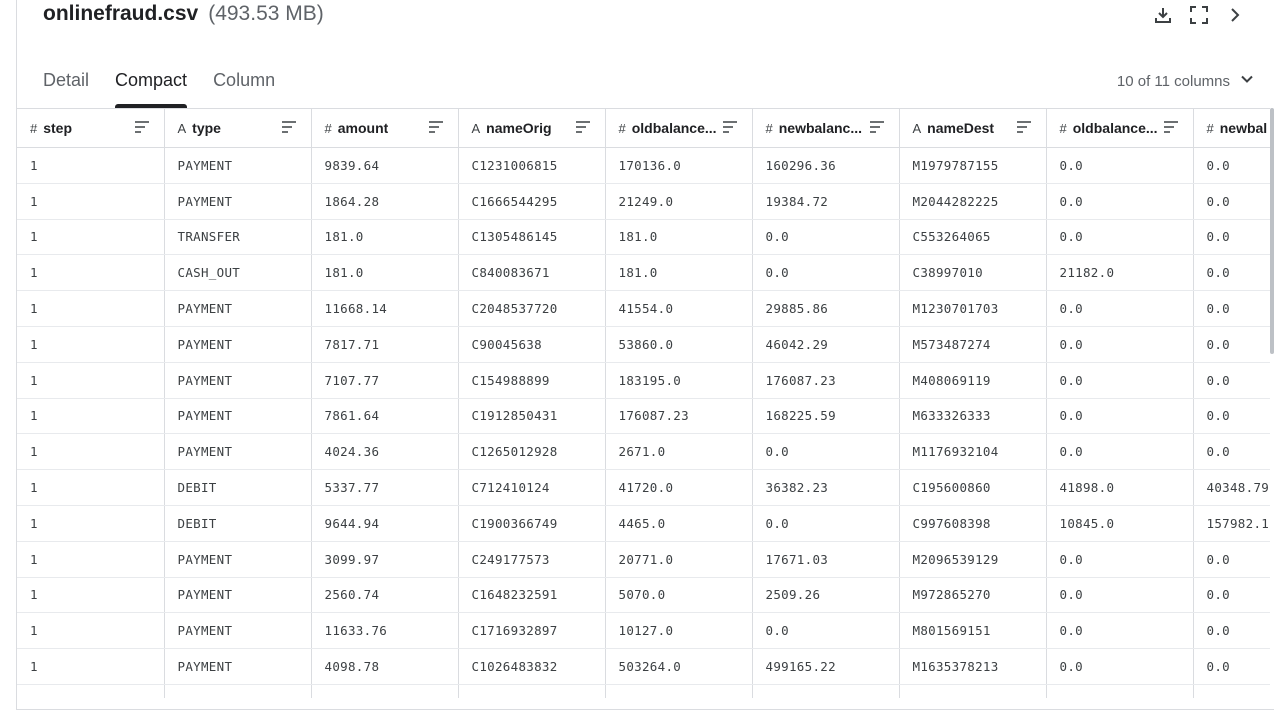 Image resolution: width=1280 pixels, height=710 pixels. I want to click on table-cell: M1230701703, so click(973, 308).